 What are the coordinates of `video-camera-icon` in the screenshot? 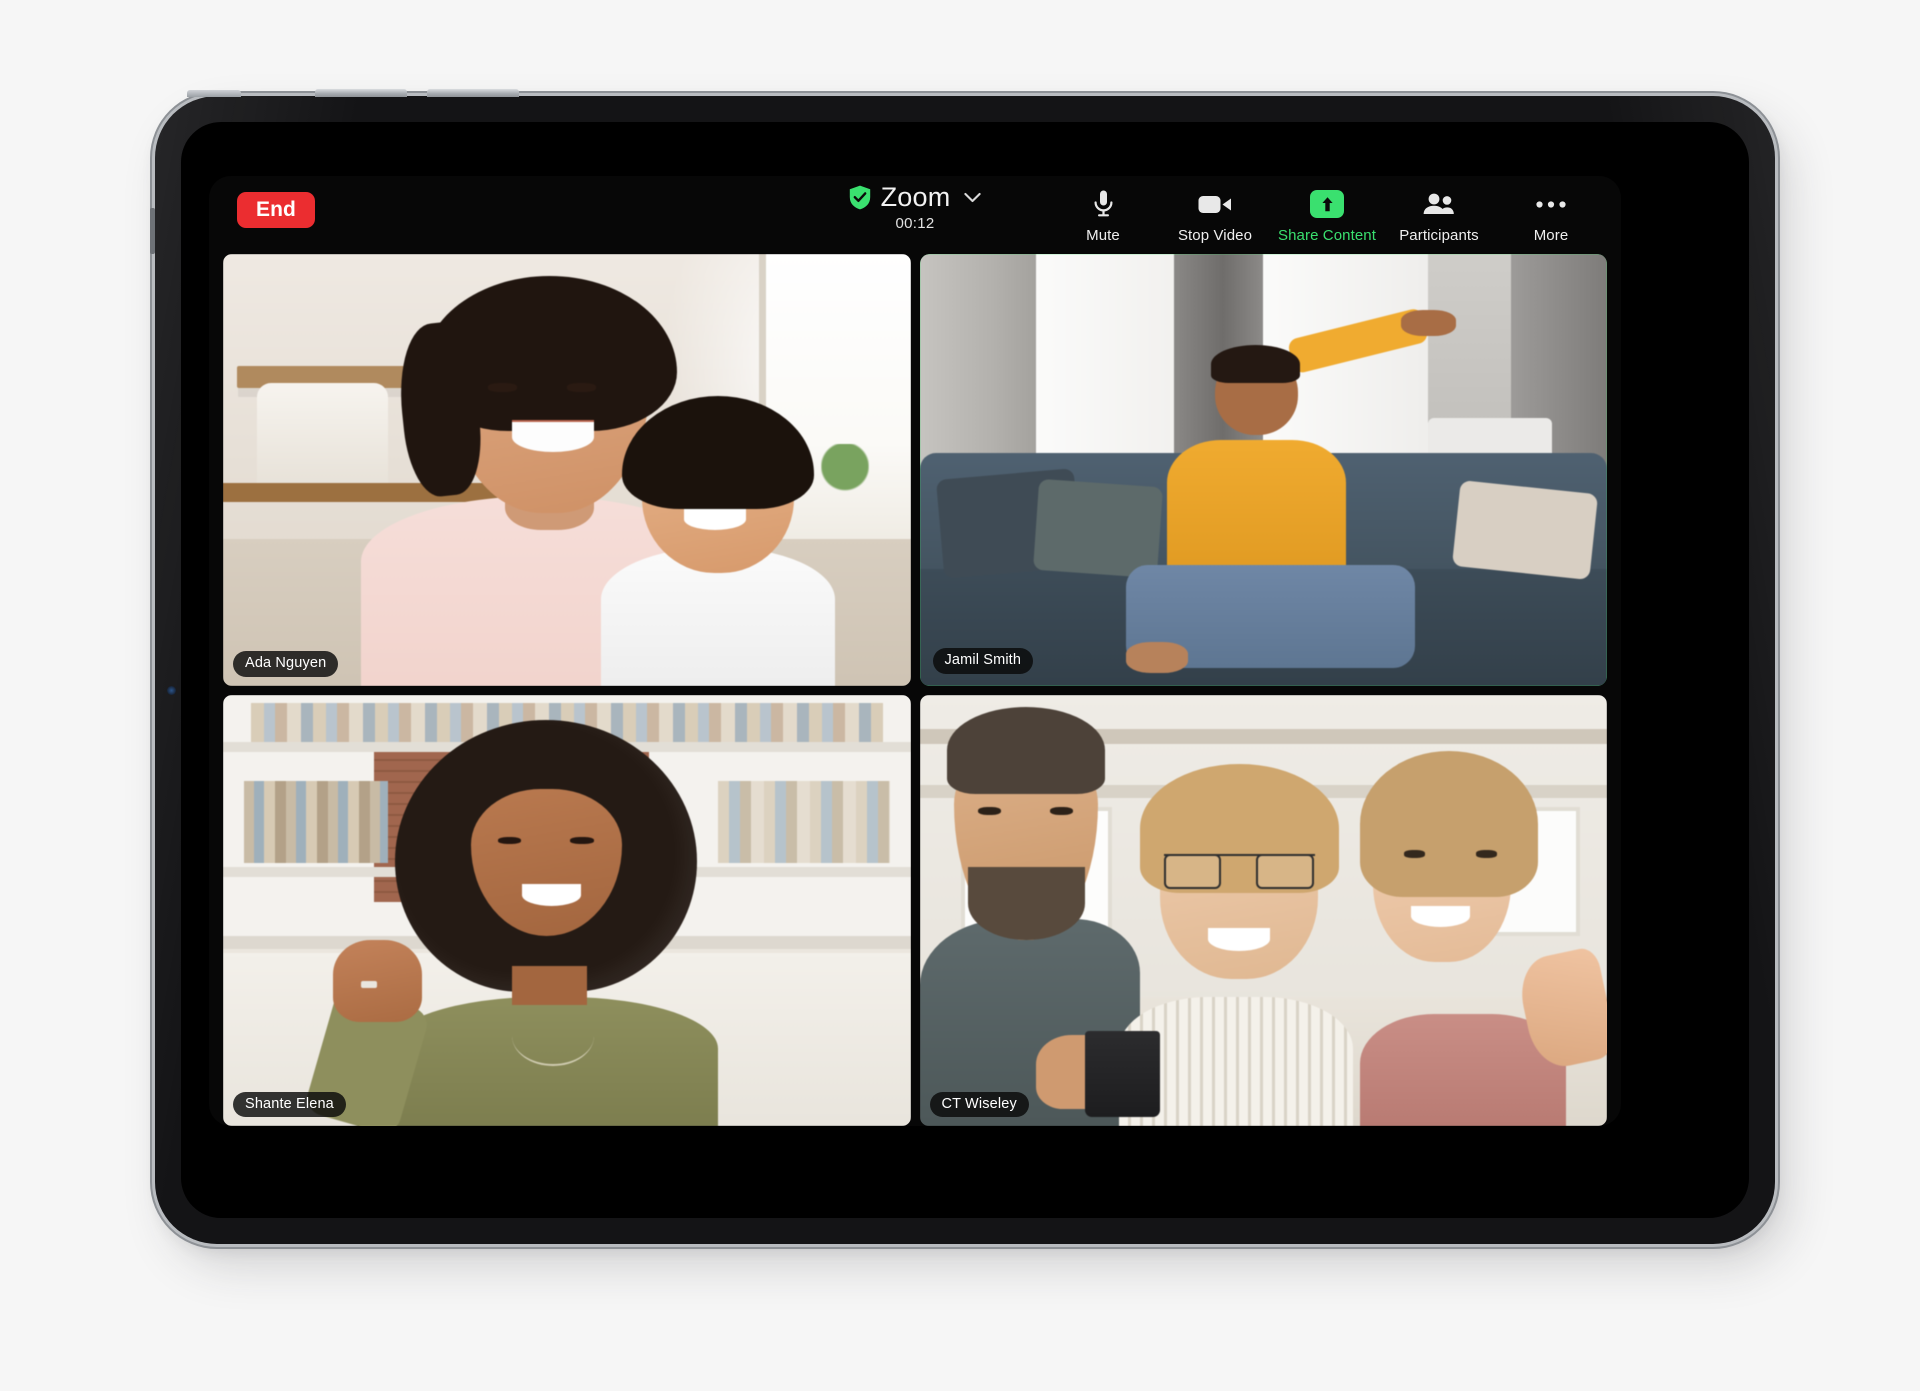 It's located at (1215, 204).